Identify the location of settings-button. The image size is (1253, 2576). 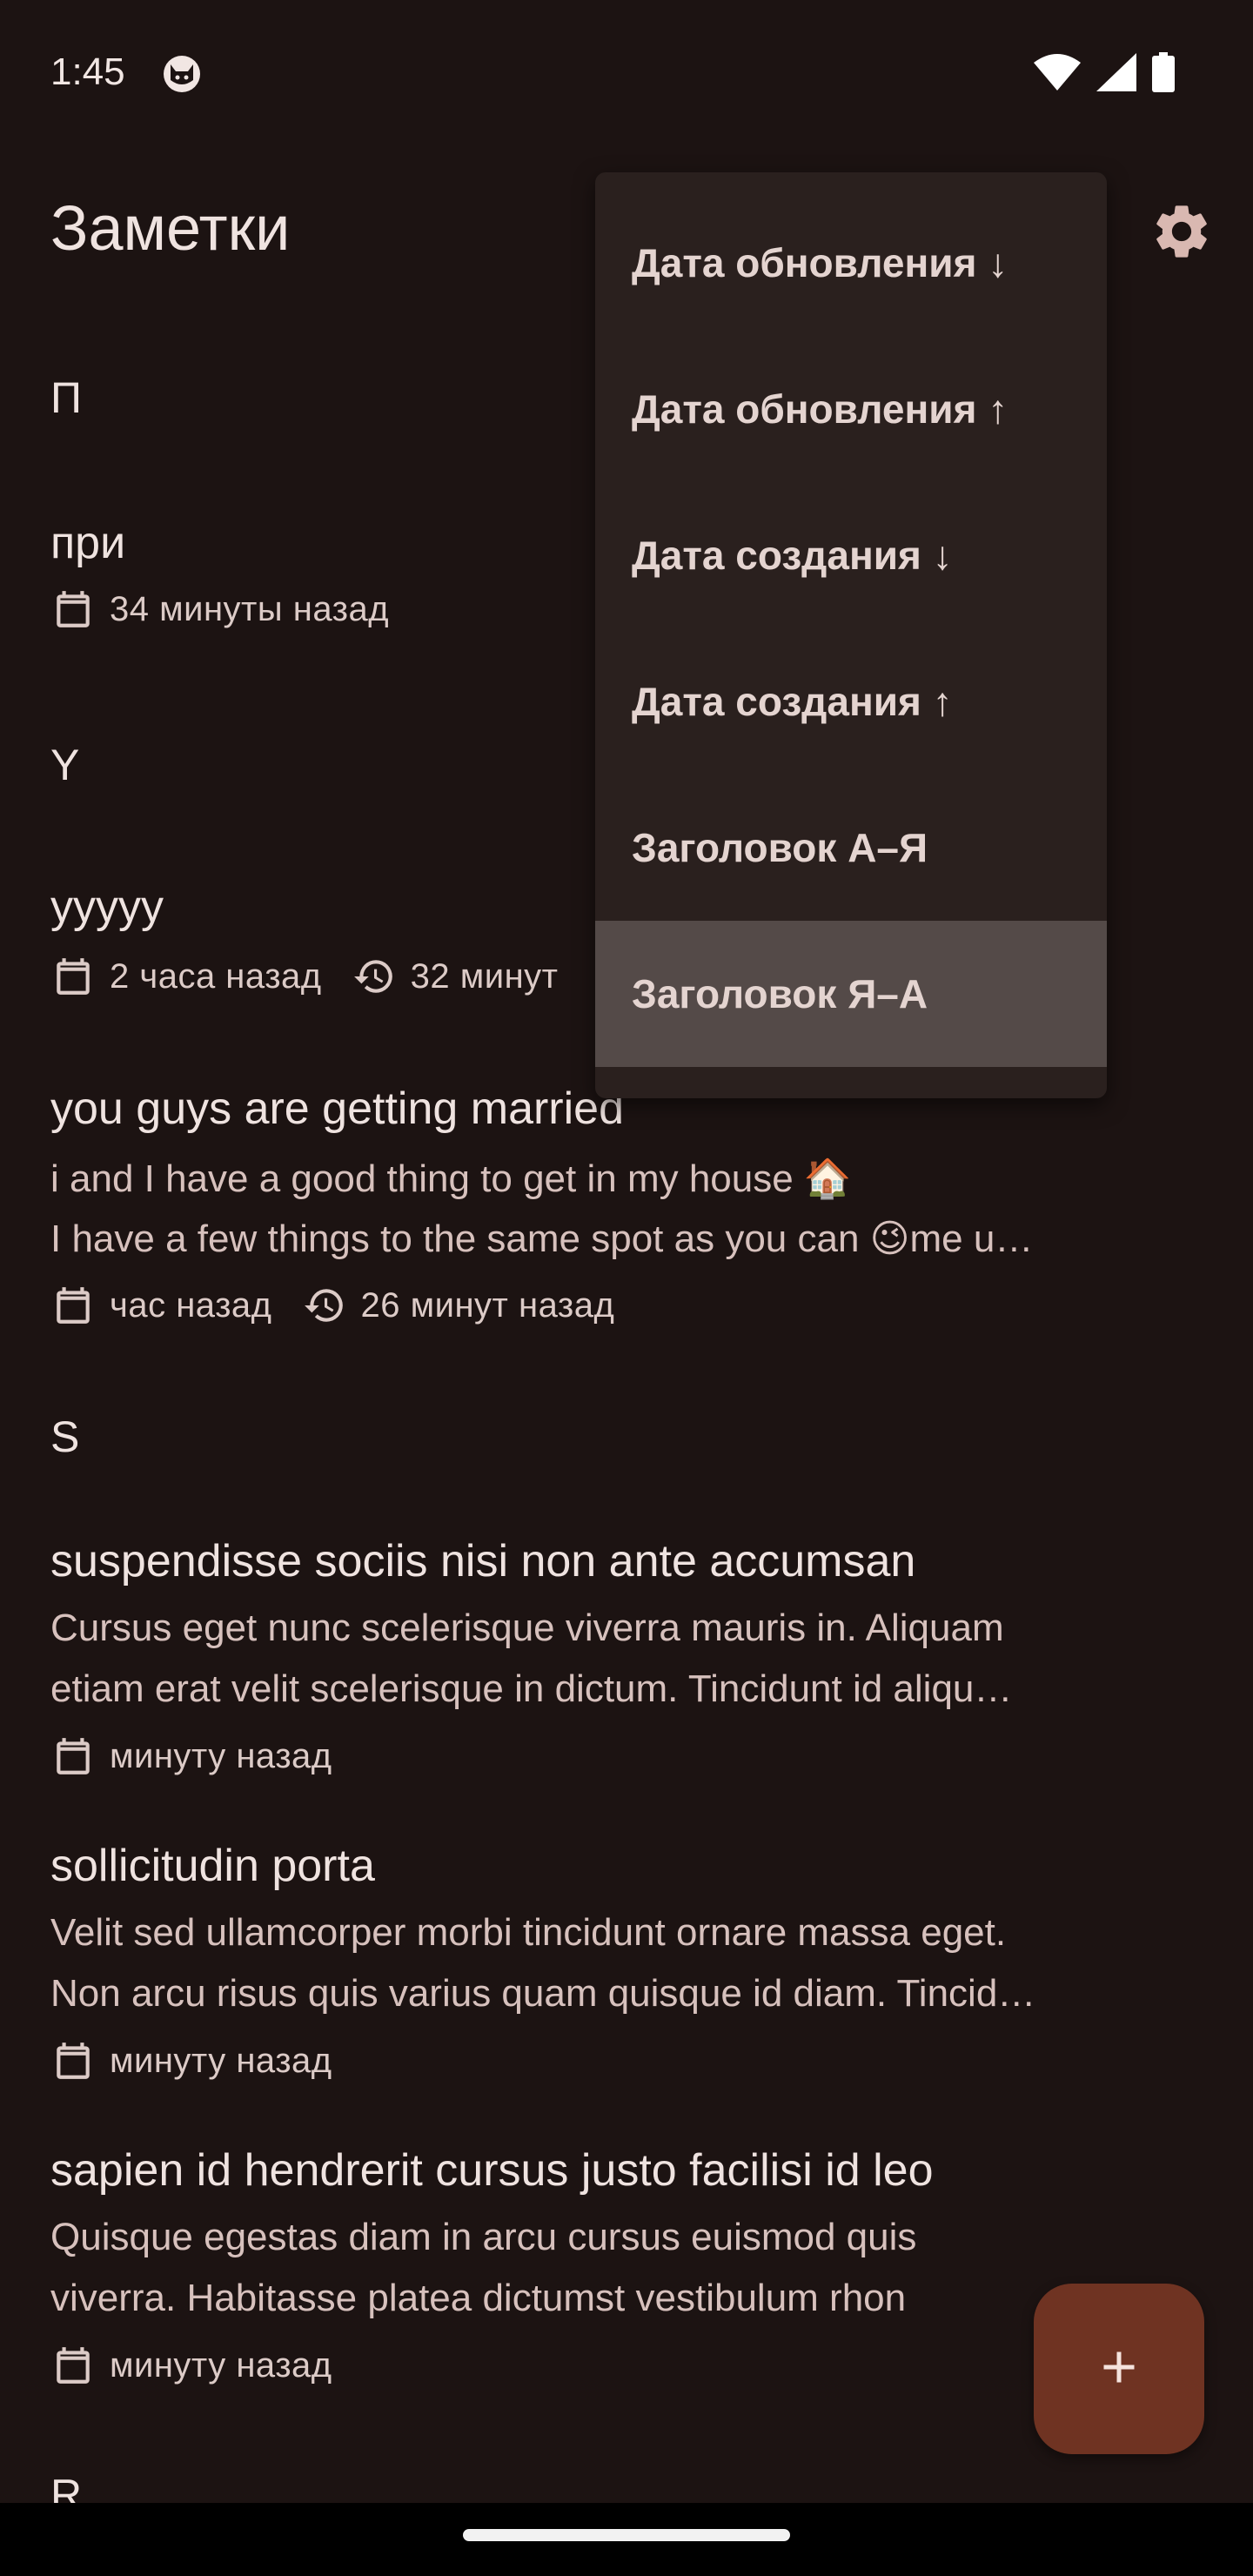
(1181, 234).